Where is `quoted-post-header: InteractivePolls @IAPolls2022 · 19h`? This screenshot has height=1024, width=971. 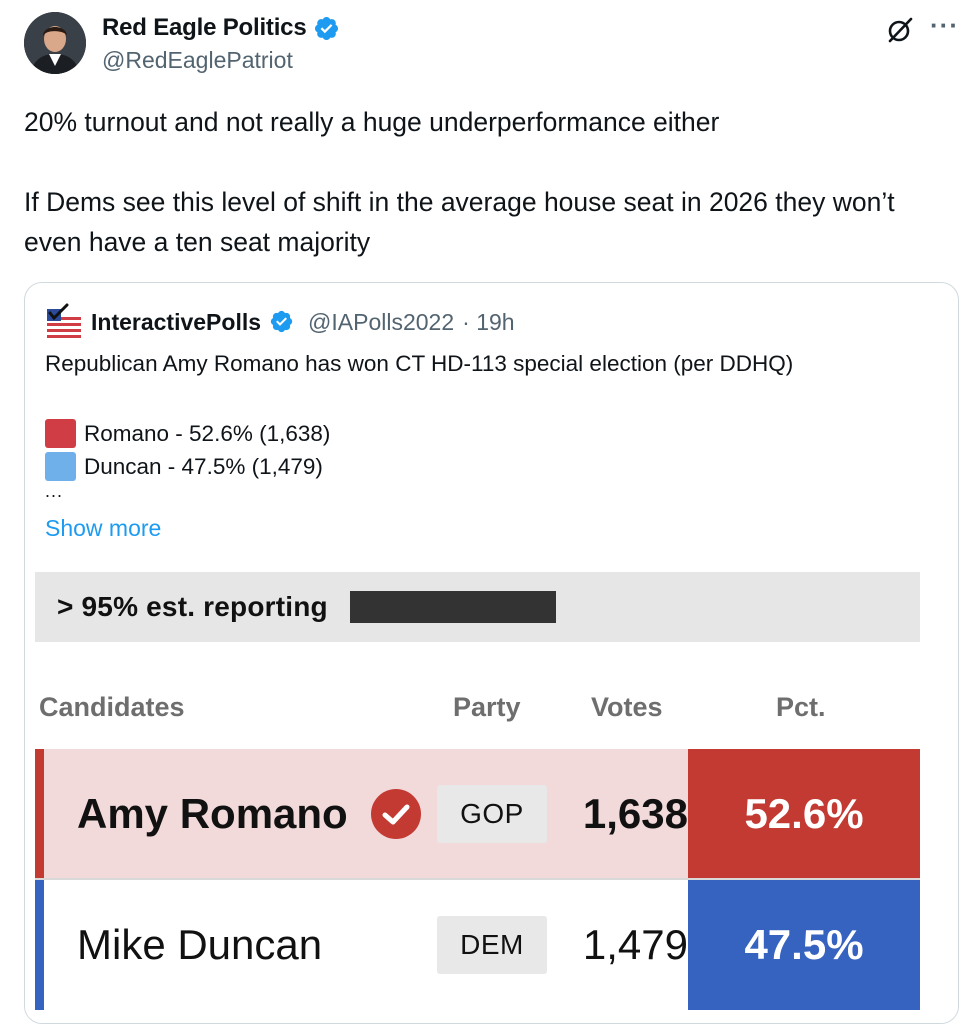
quoted-post-header: InteractivePolls @IAPolls2022 · 19h is located at coordinates (280, 322).